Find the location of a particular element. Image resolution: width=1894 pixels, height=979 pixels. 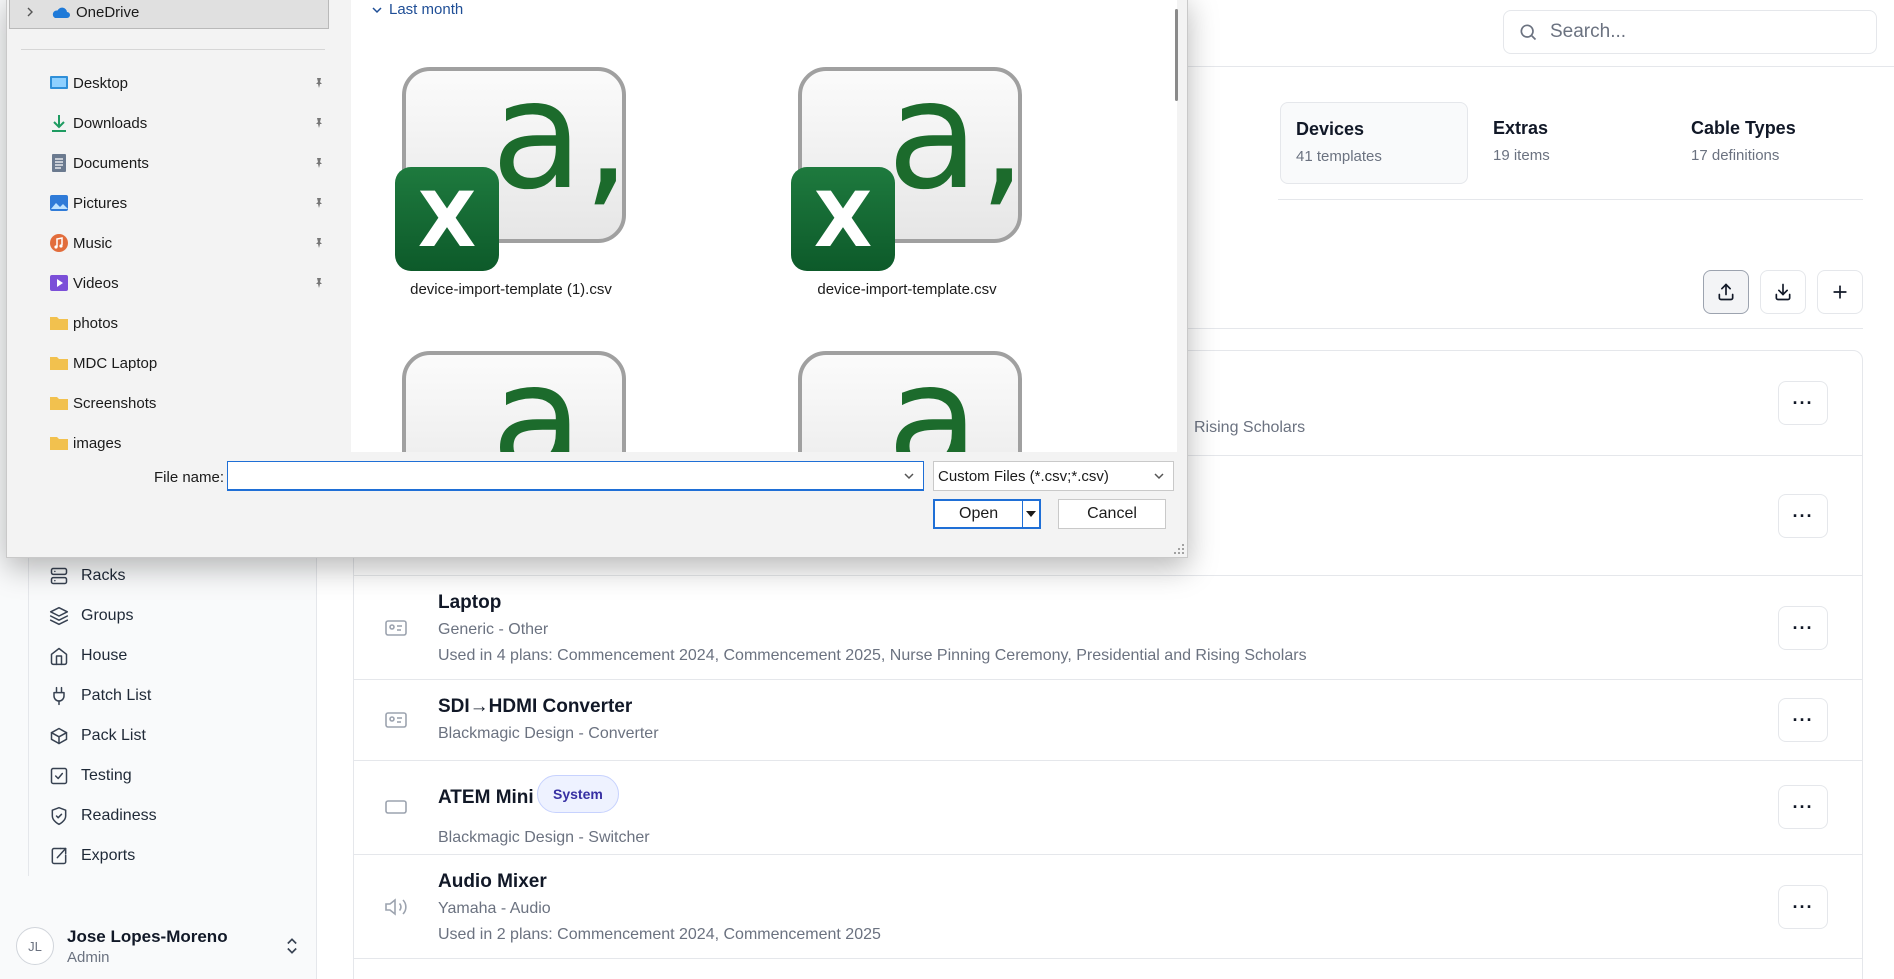

row-subtitle: Yamaha - Audio is located at coordinates (494, 908).